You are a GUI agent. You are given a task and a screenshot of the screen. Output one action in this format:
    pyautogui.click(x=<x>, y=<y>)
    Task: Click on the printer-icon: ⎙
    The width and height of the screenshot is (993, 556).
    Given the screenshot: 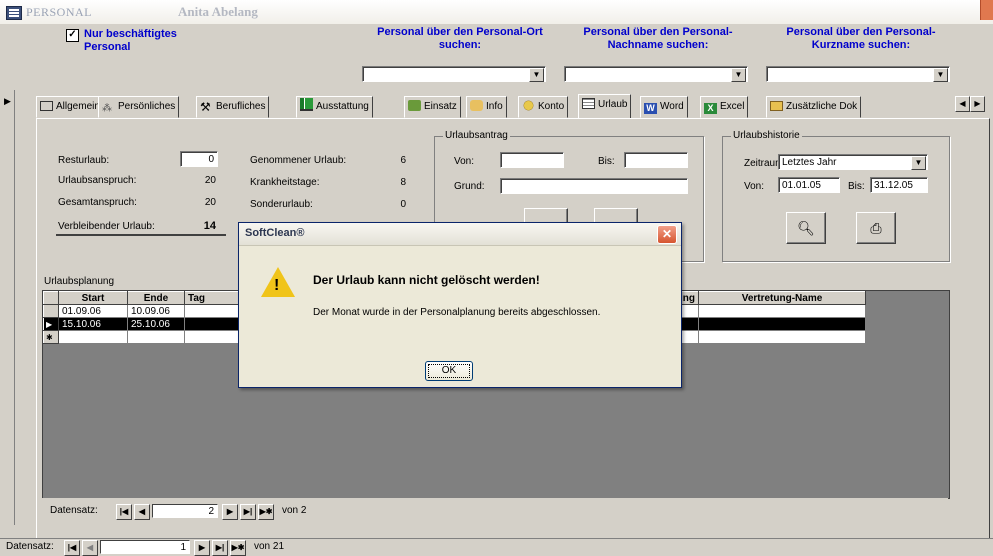 What is the action you would take?
    pyautogui.click(x=876, y=228)
    